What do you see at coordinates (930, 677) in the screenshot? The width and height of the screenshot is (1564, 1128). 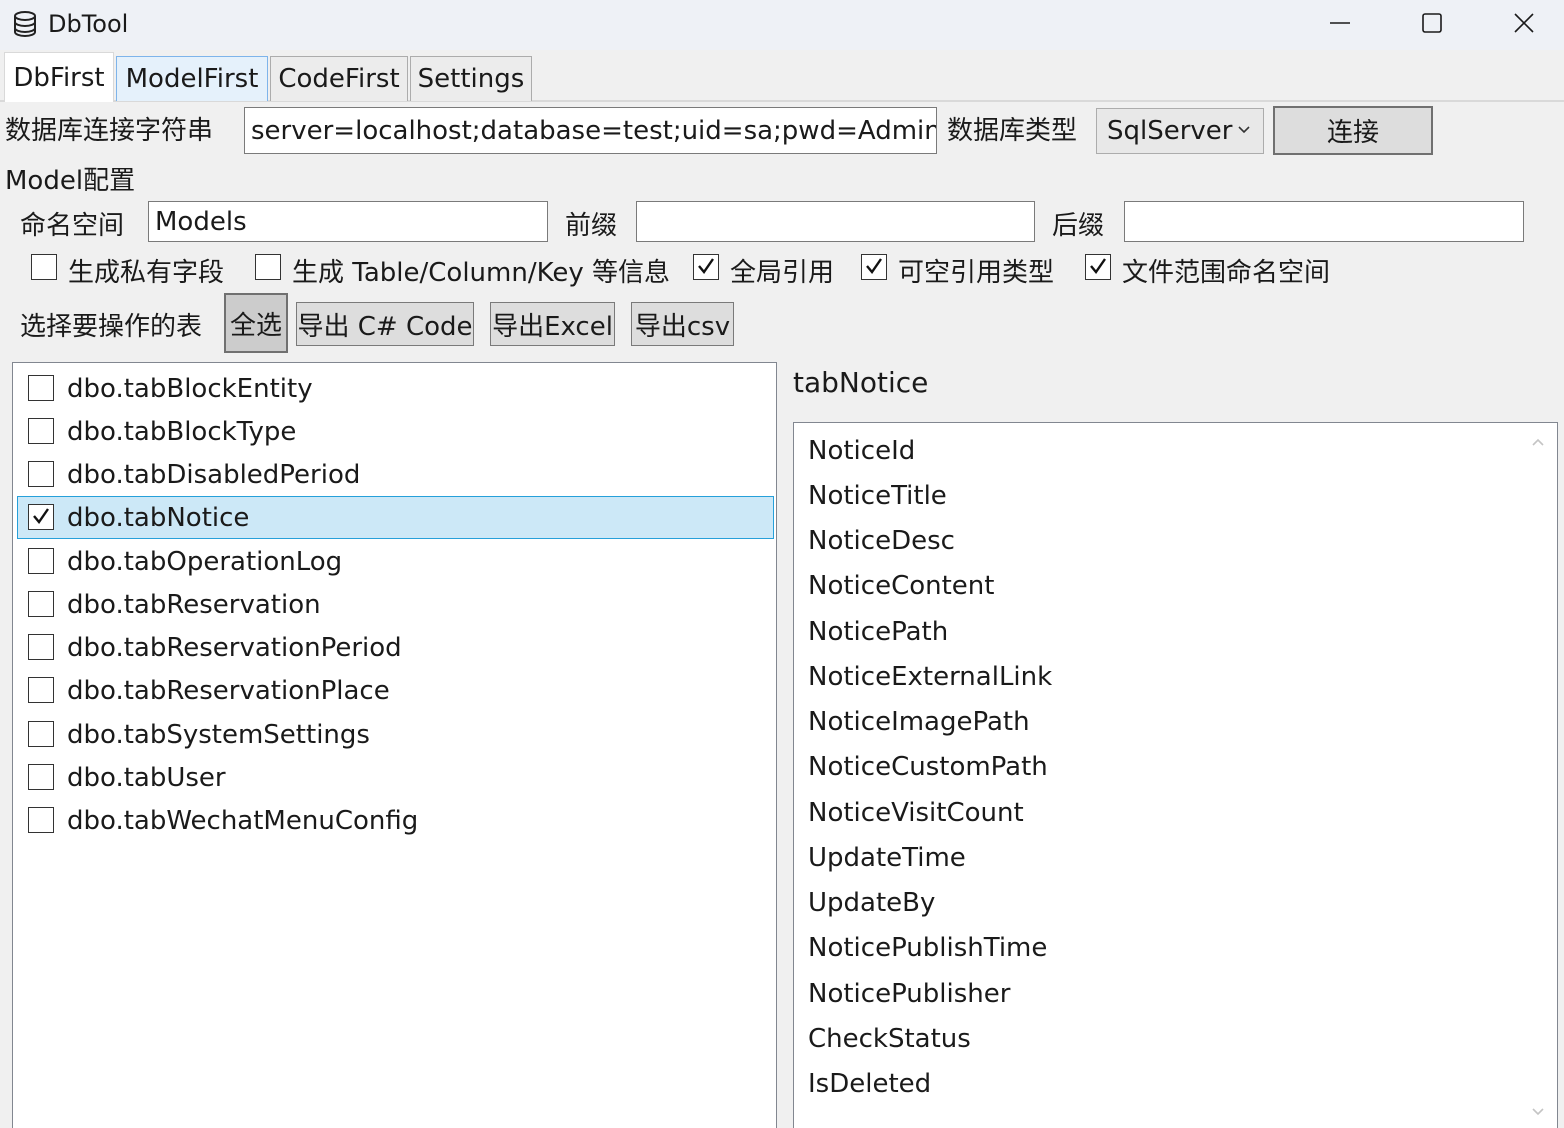 I see `field-item: NoticeExternalLink` at bounding box center [930, 677].